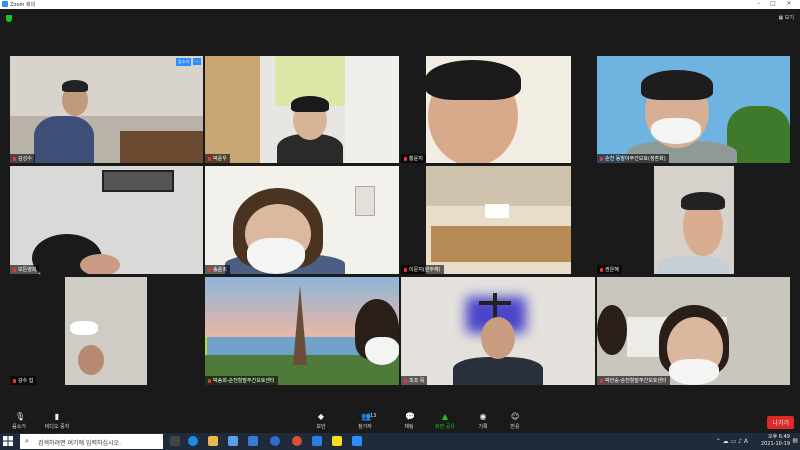 The height and width of the screenshot is (450, 800). I want to click on microphone-icon: 🎙, so click(20, 416).